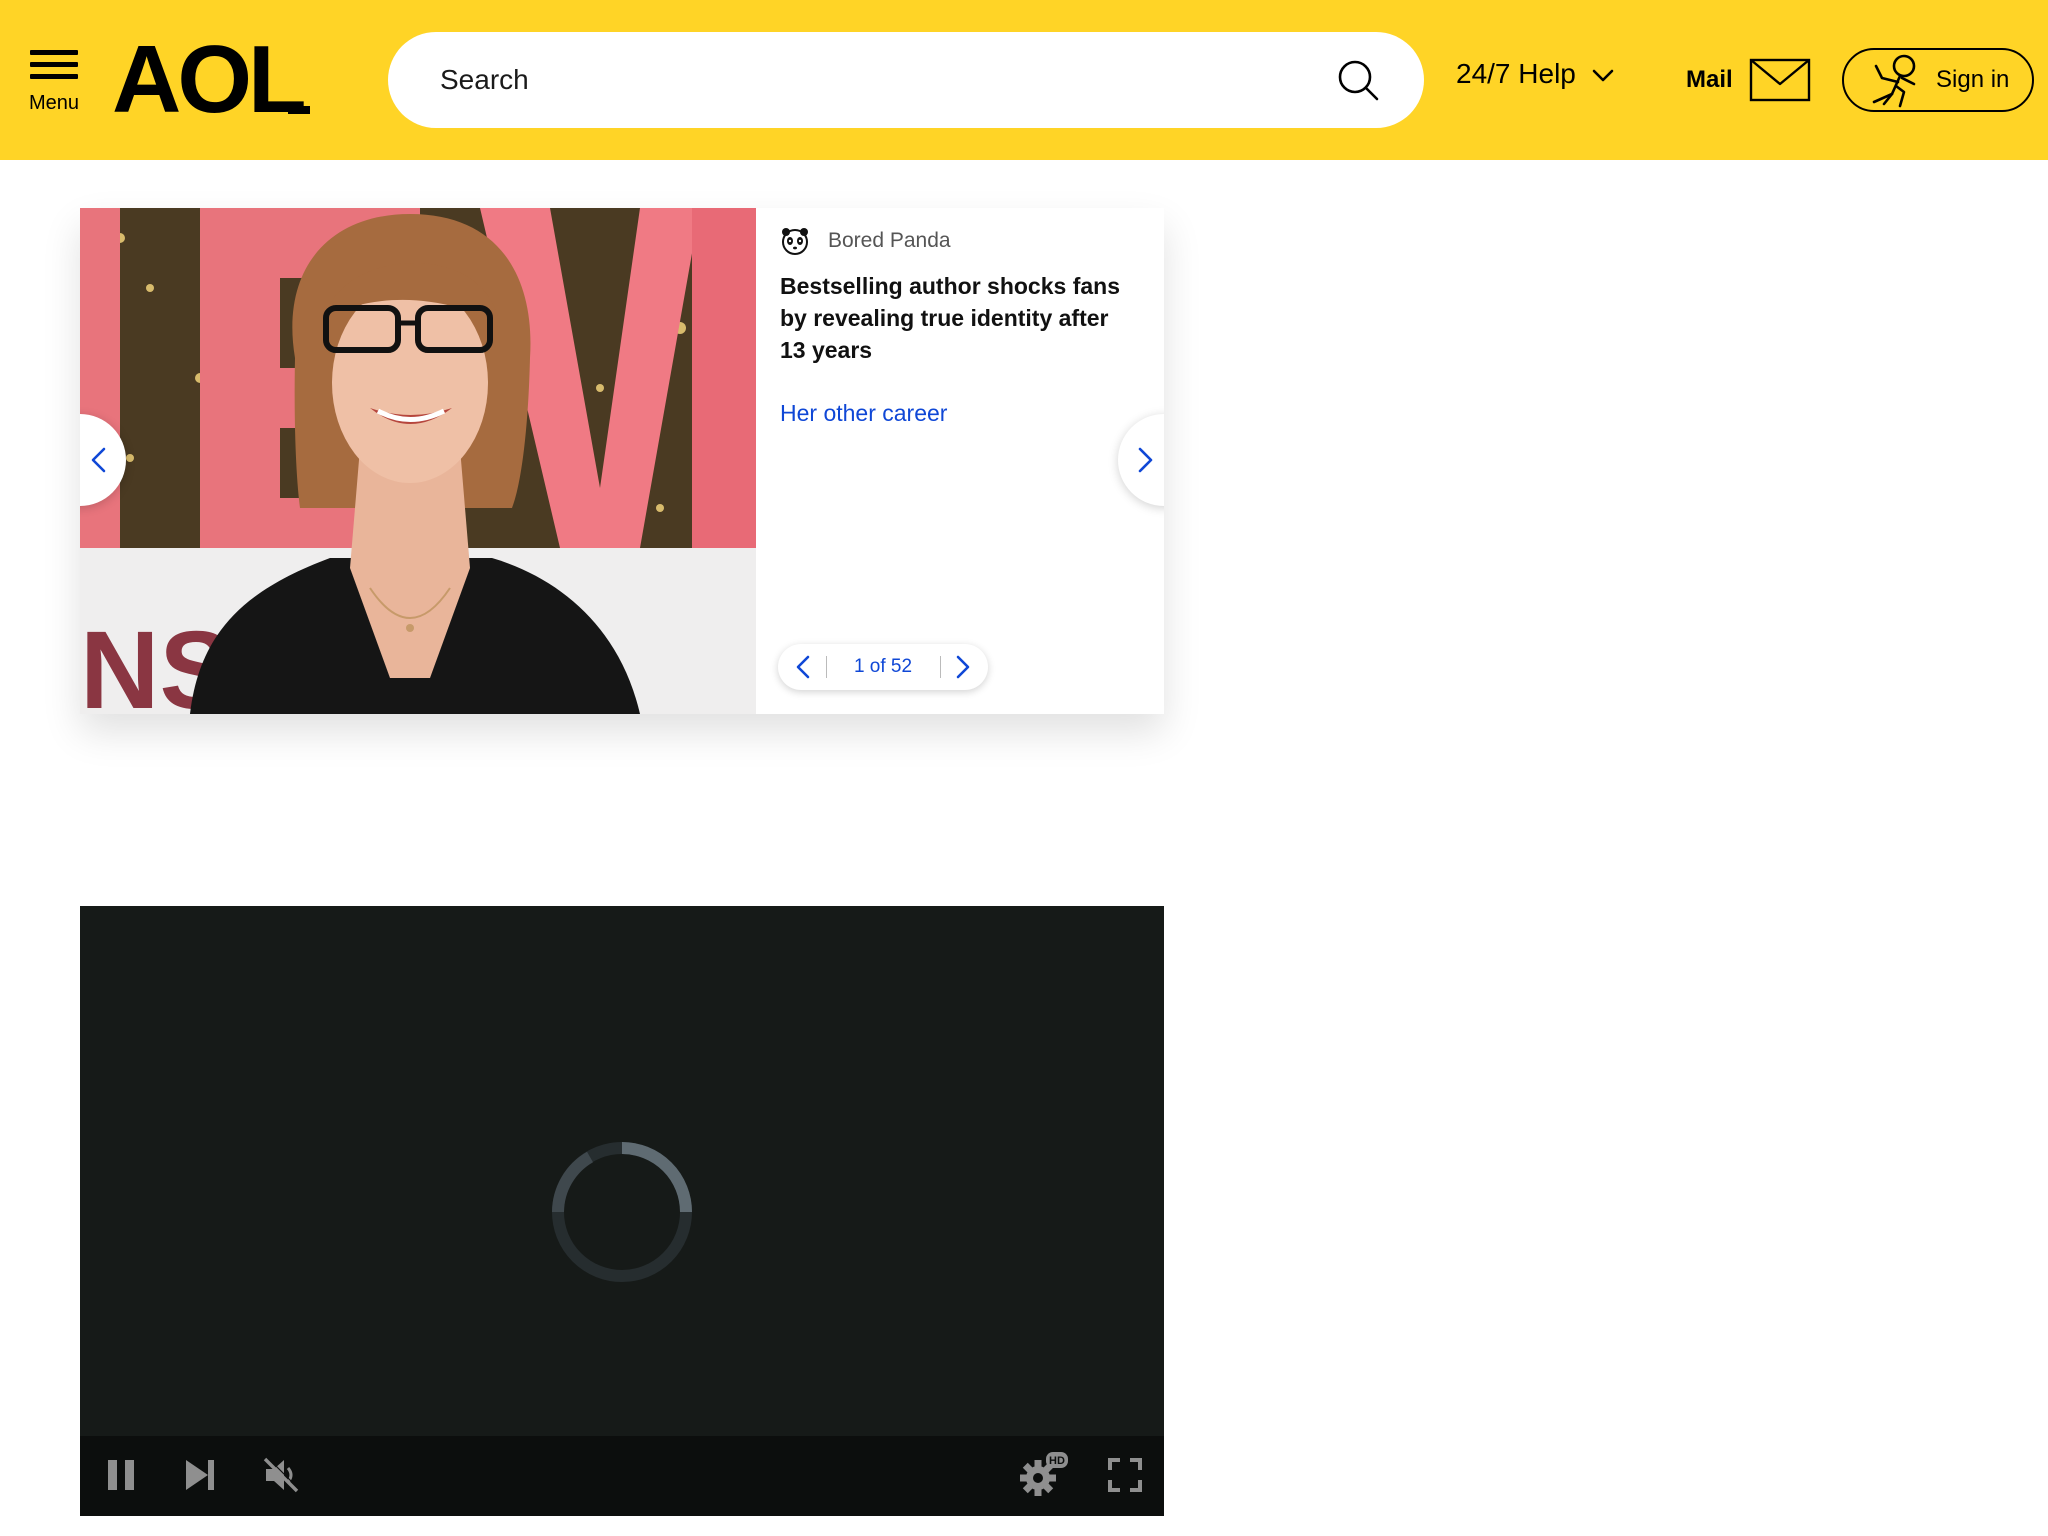  Describe the element at coordinates (54, 103) in the screenshot. I see `menu-label: Menu` at that location.